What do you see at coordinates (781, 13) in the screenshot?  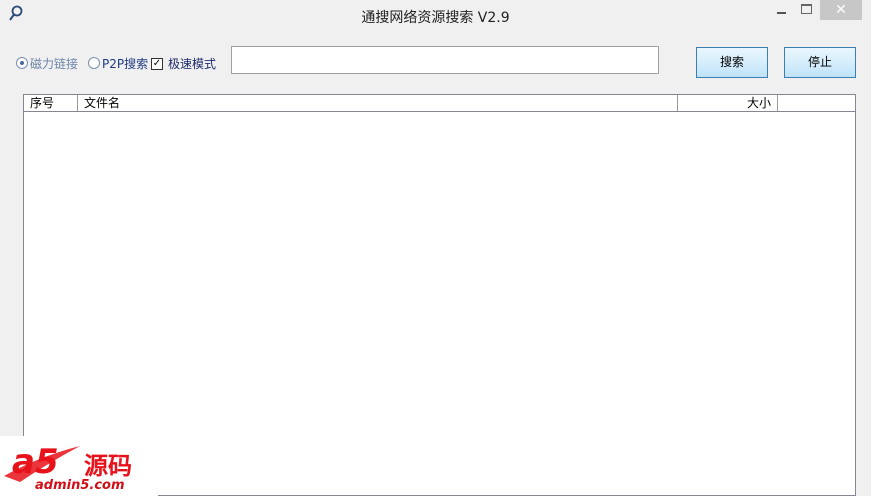 I see `minimize-icon` at bounding box center [781, 13].